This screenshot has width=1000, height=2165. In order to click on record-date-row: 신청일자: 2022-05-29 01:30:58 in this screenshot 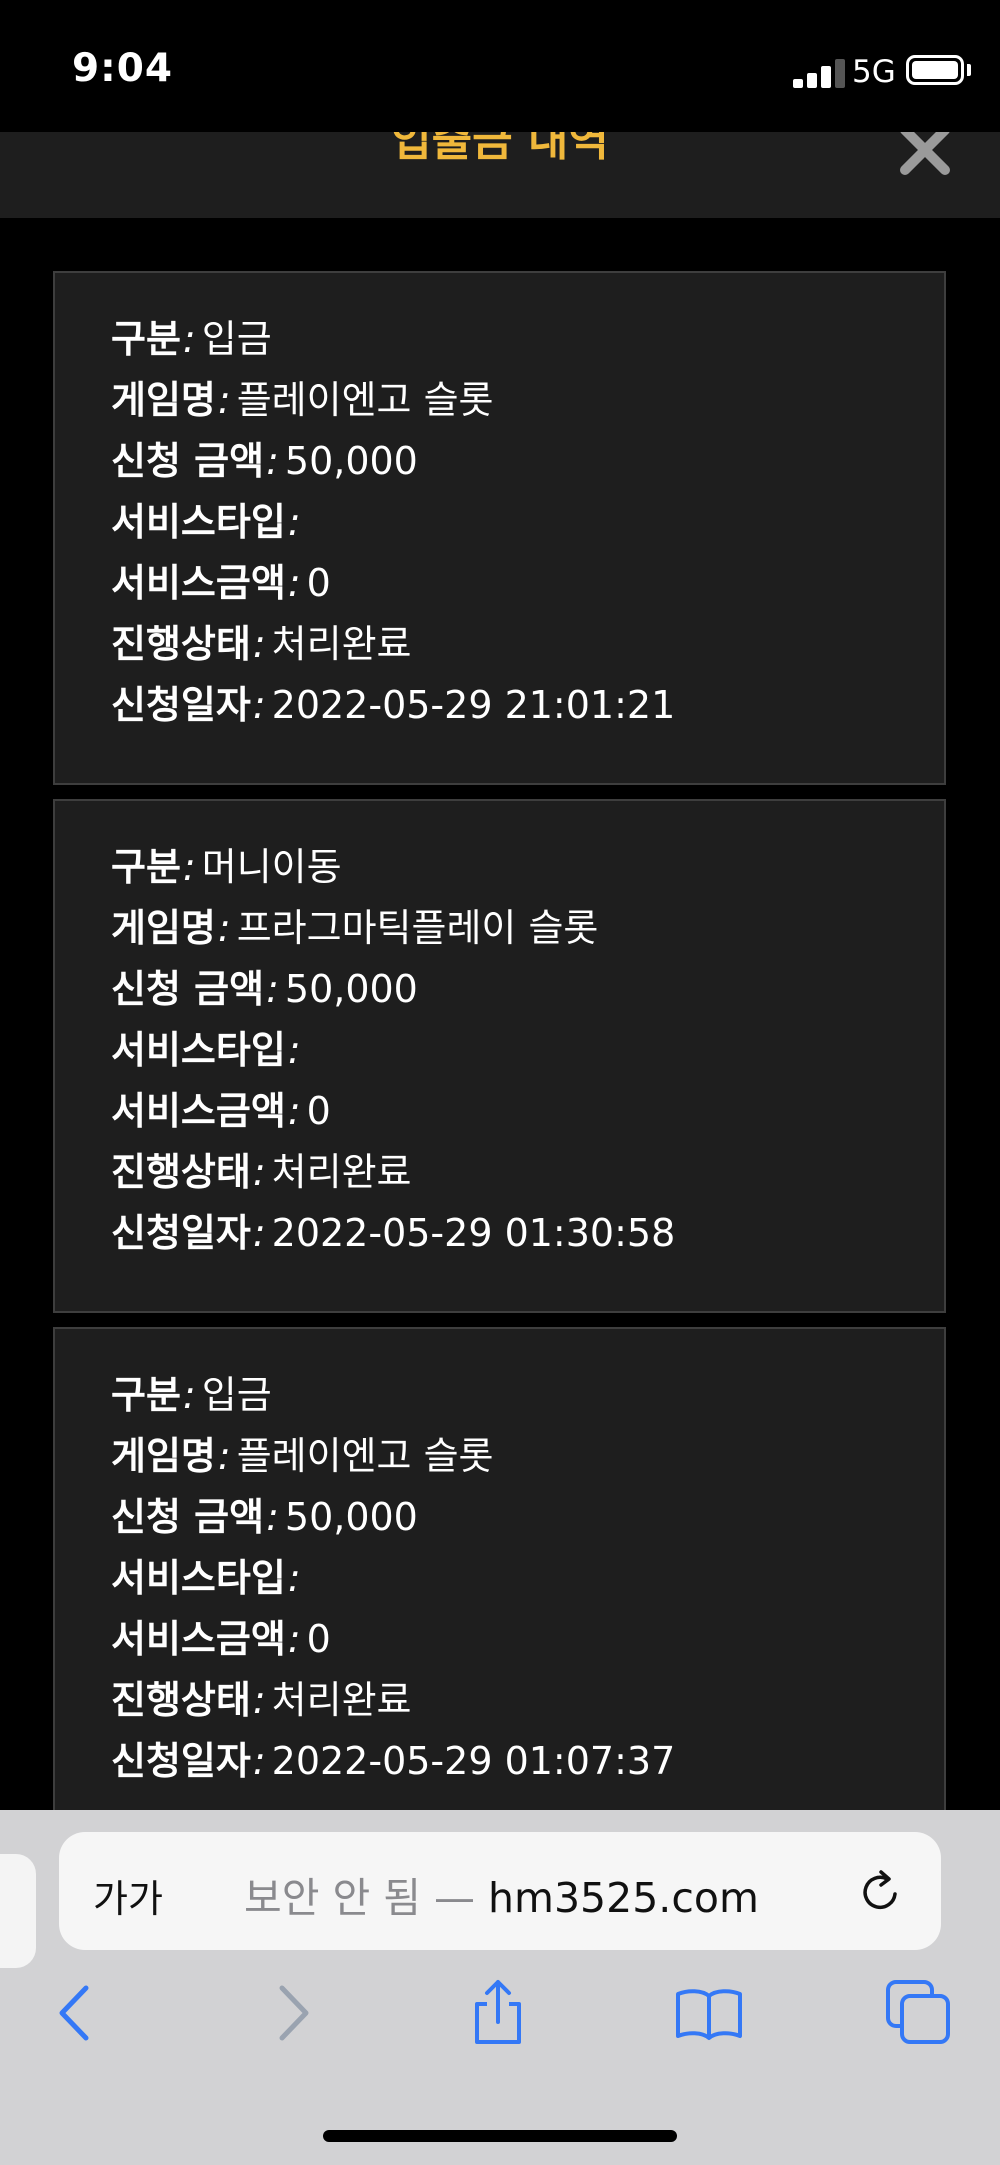, I will do `click(527, 1233)`.